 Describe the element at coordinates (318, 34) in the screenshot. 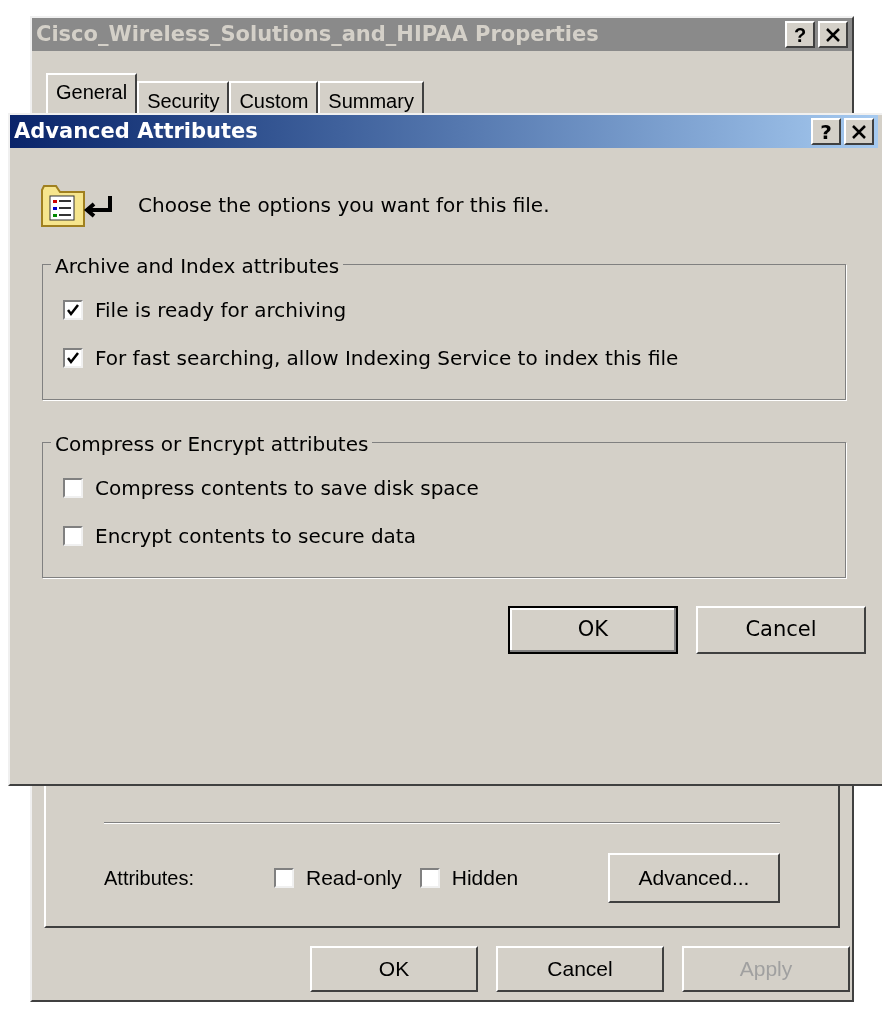

I see `window-title: Cisco_Wireless_Solutions_and_HIPAA Properties` at that location.